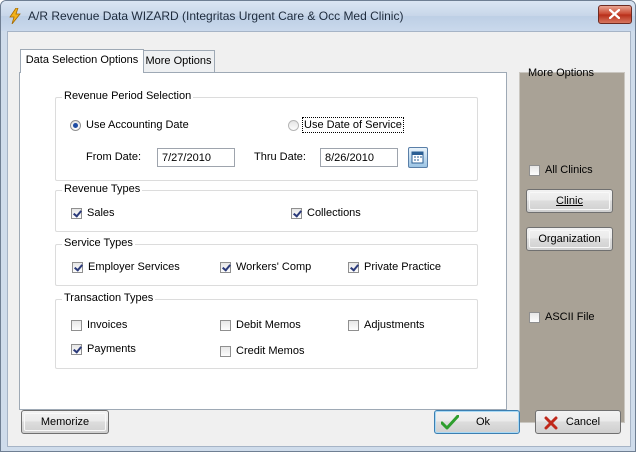  I want to click on checkbox-label: Collections, so click(334, 213).